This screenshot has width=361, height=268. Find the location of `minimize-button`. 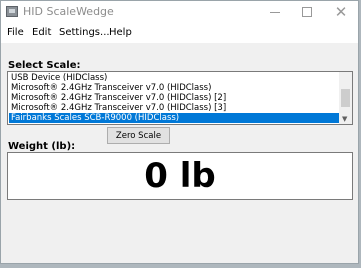

minimize-button is located at coordinates (275, 12).